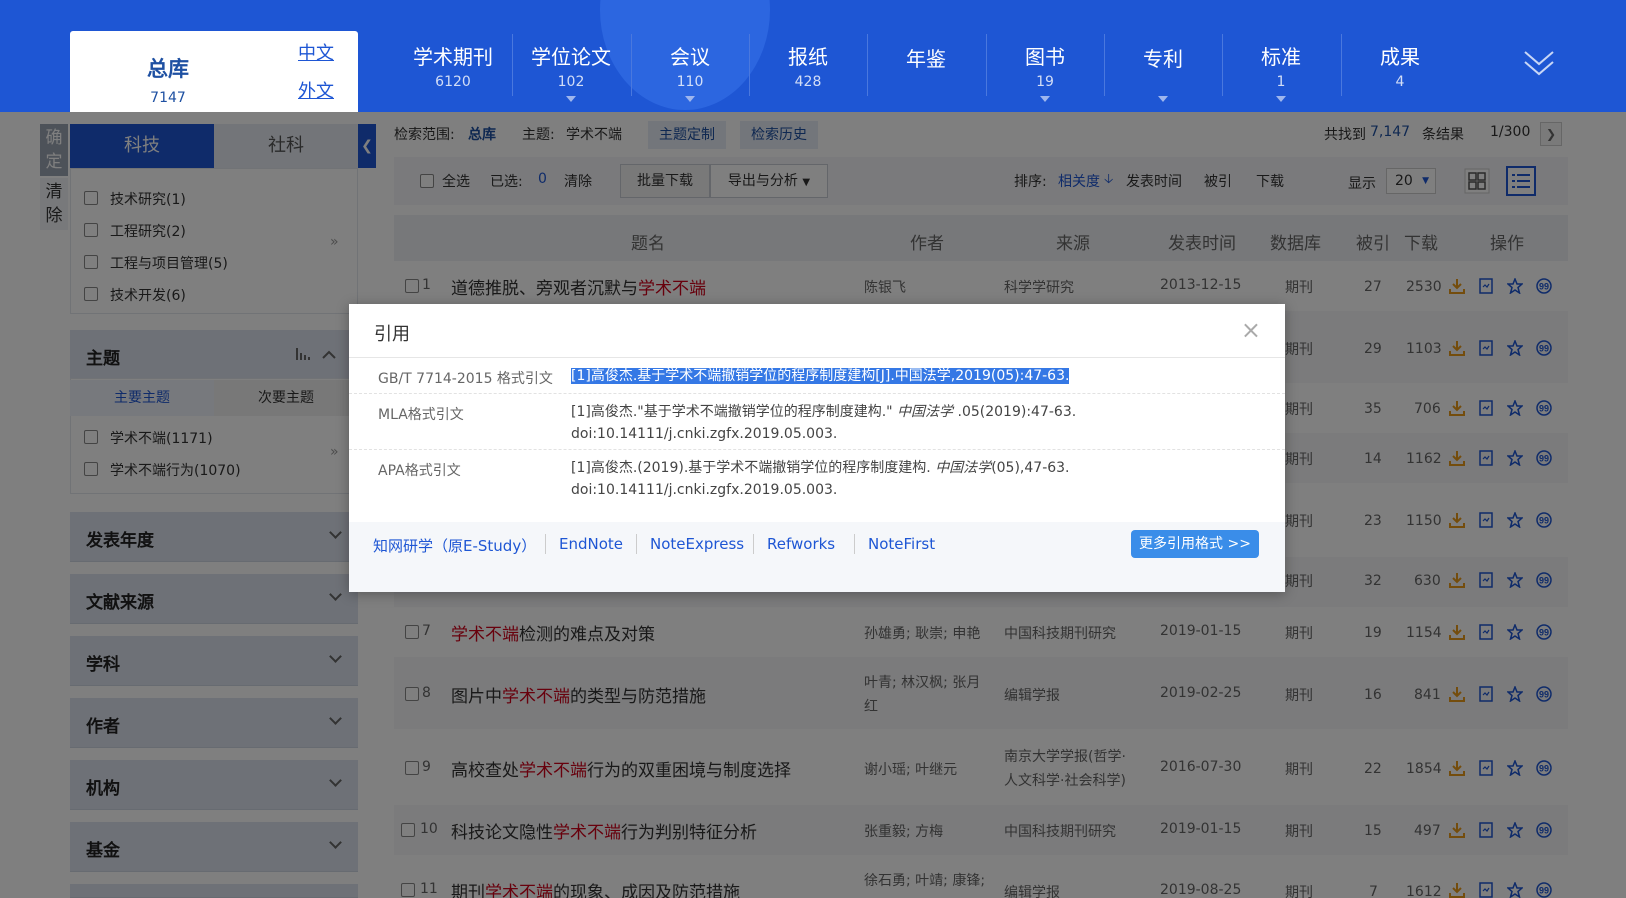  Describe the element at coordinates (801, 544) in the screenshot. I see `export-refworks-link: Refworks` at that location.